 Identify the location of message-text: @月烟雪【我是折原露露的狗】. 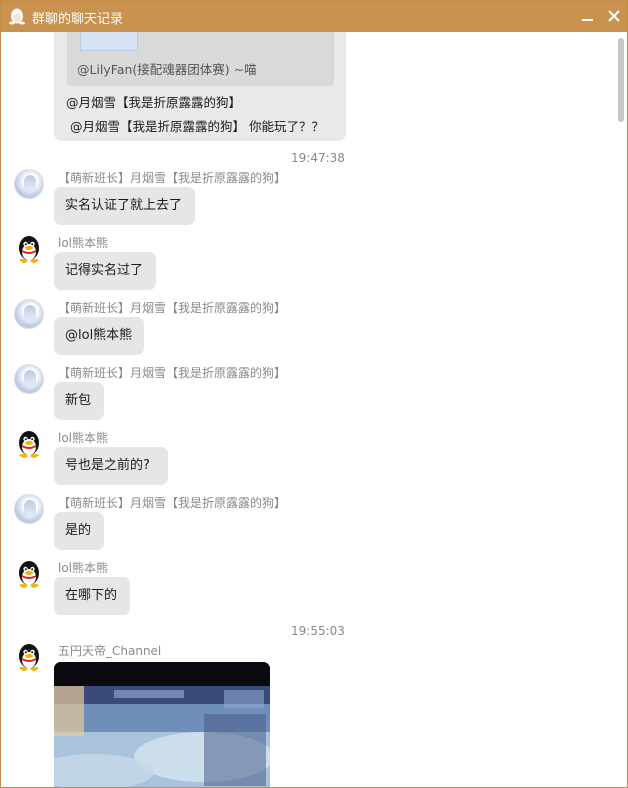
(154, 102).